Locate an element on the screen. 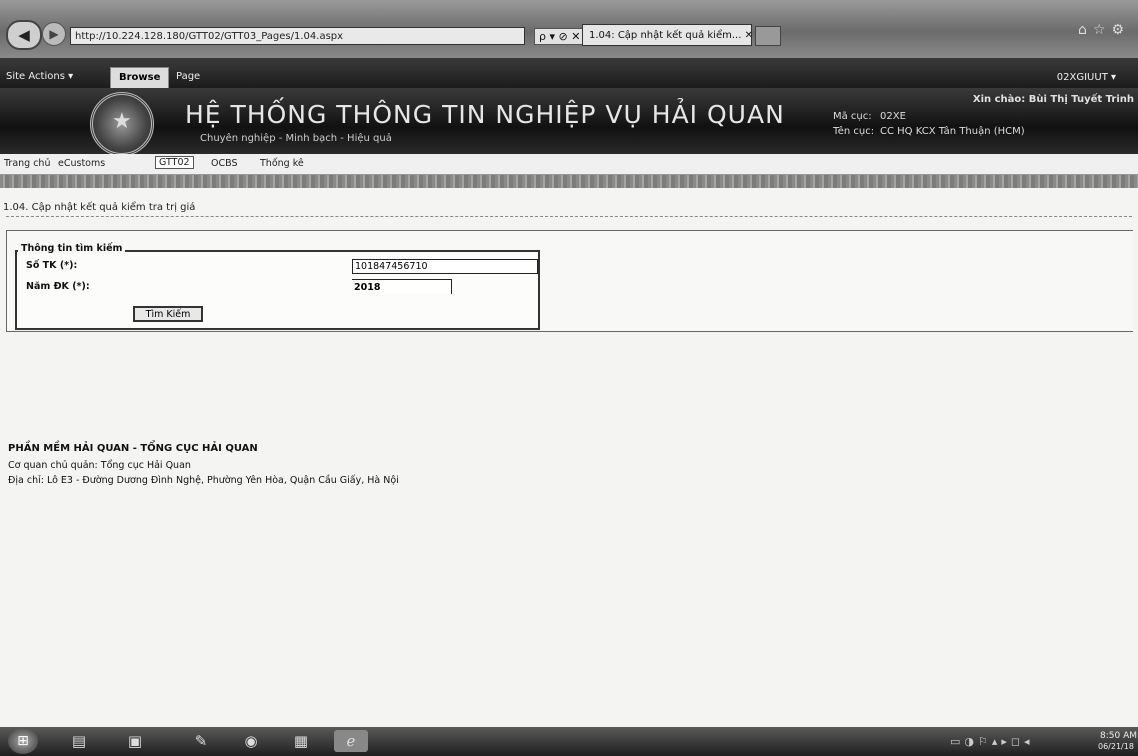  declaration-number-label: Số TK (*): is located at coordinates (52, 265).